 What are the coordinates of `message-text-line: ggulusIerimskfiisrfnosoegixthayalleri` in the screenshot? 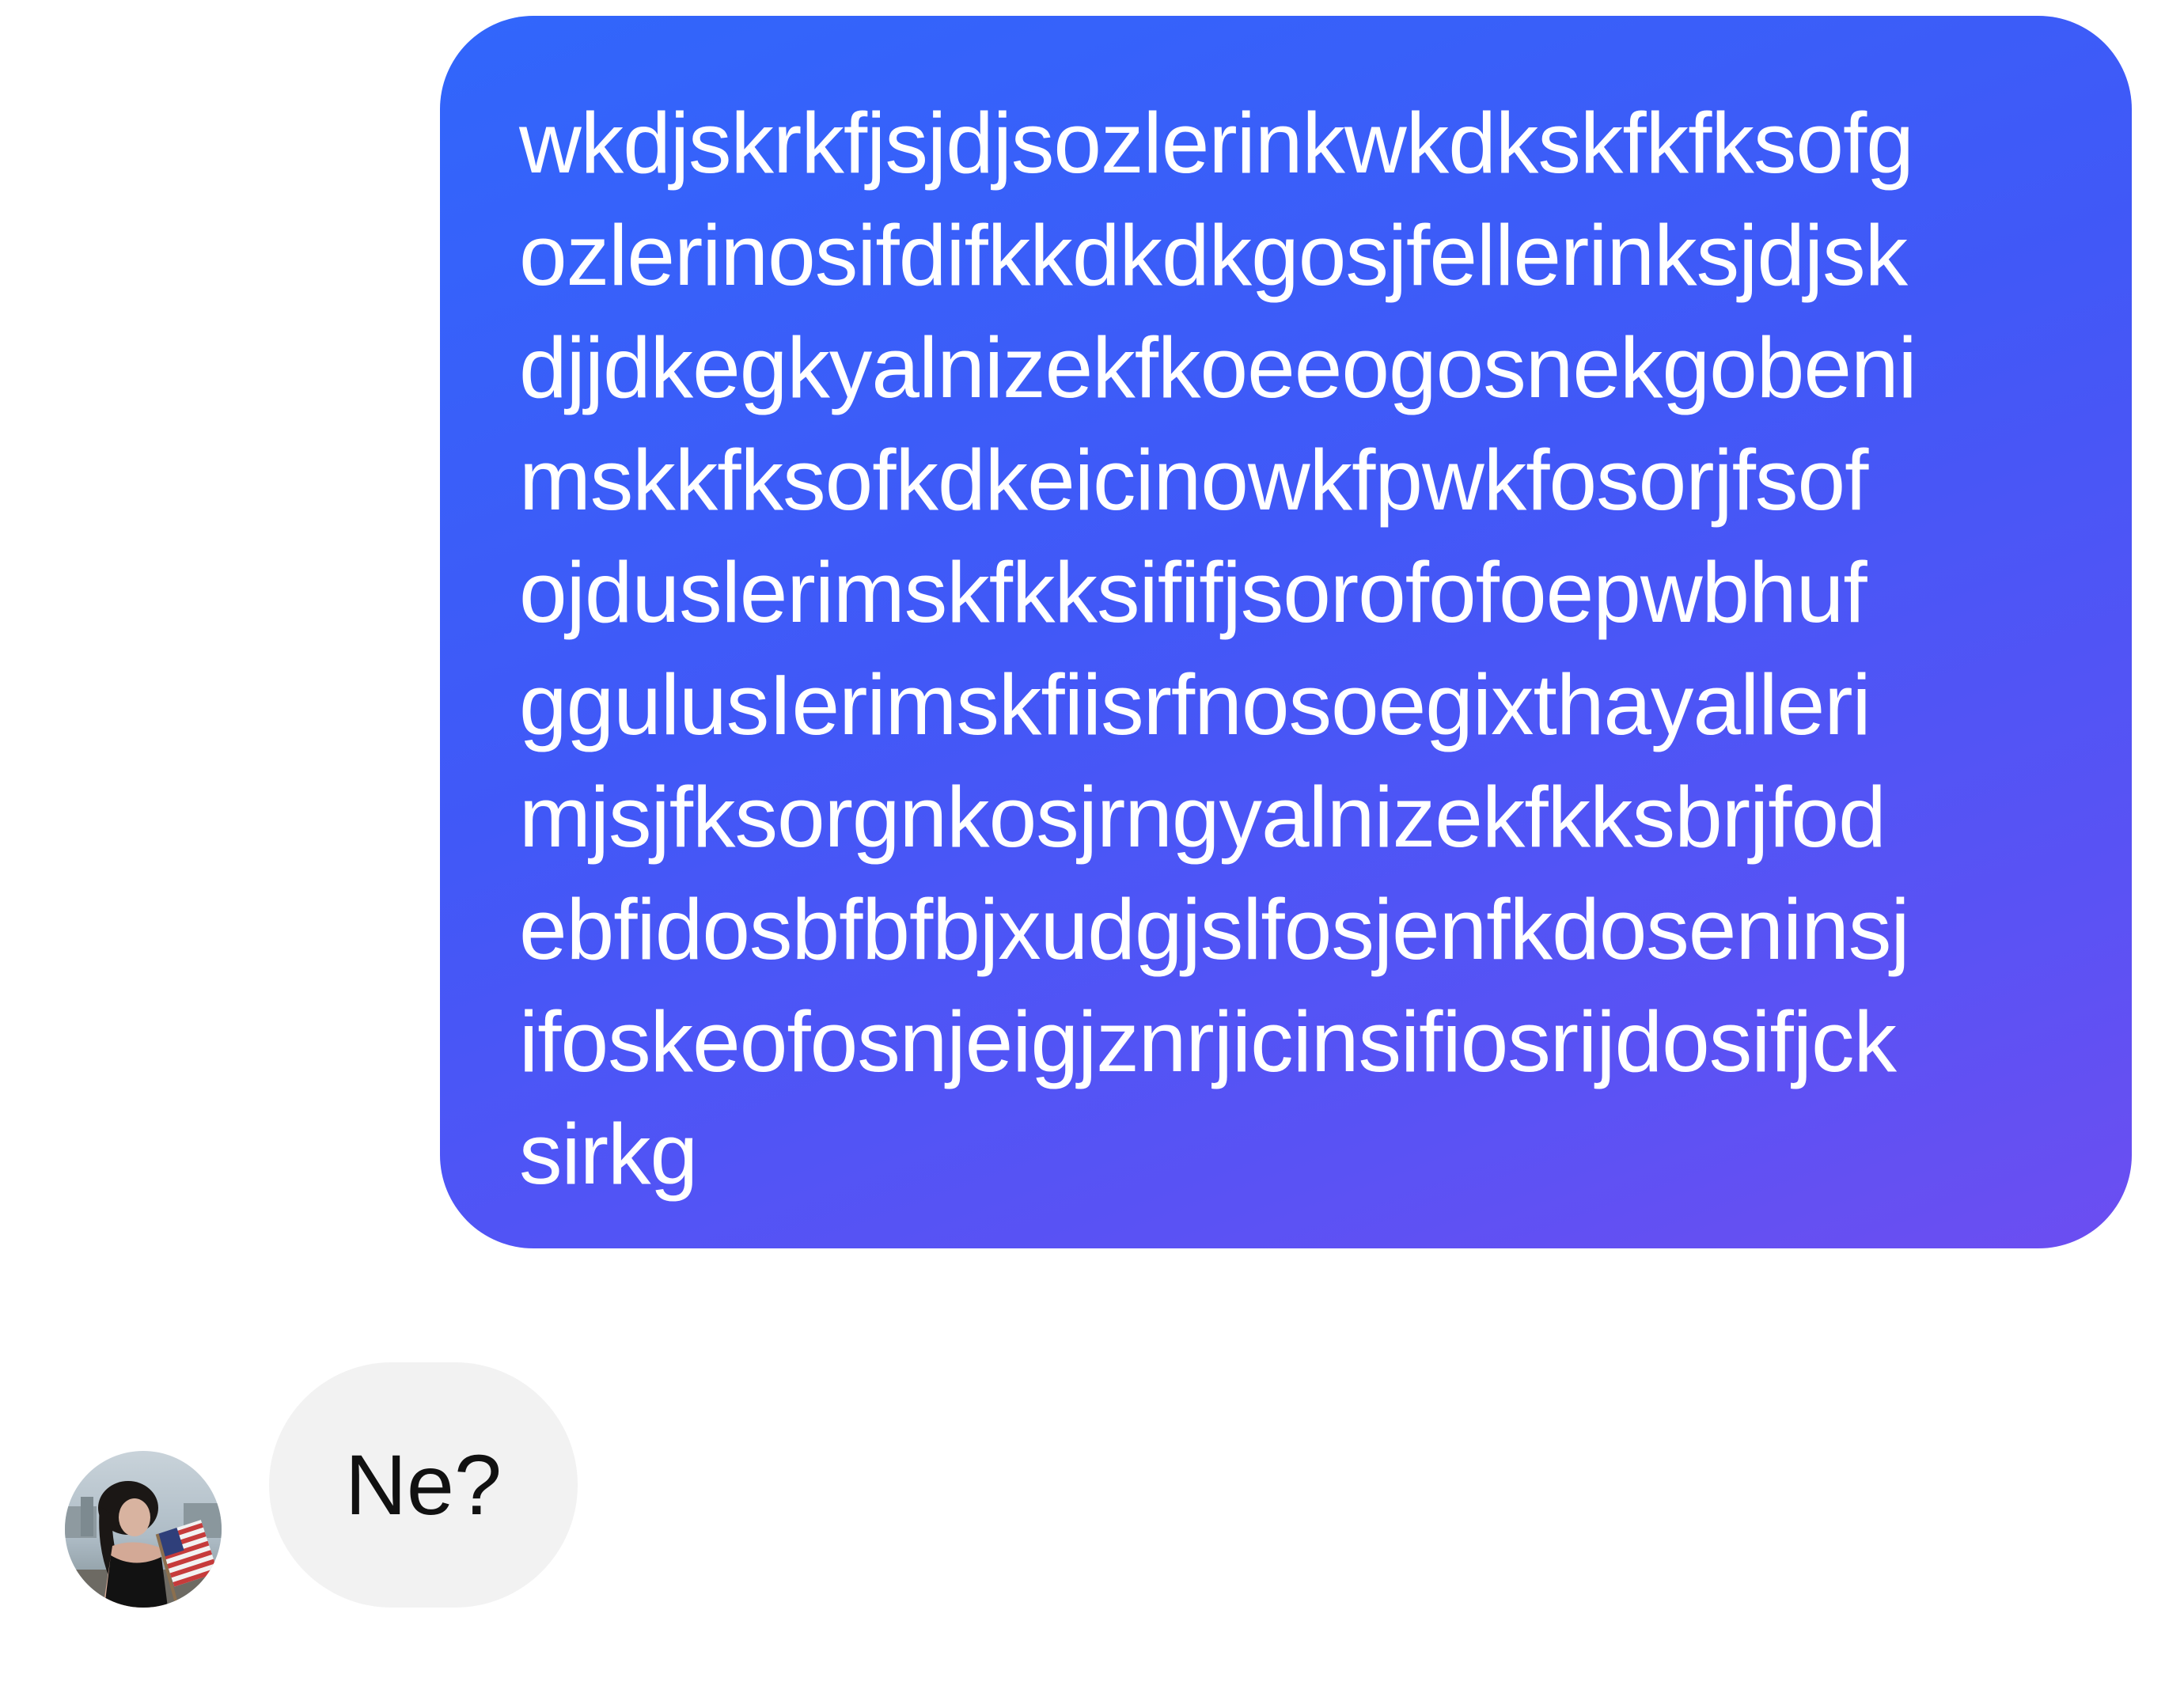 It's located at (1195, 705).